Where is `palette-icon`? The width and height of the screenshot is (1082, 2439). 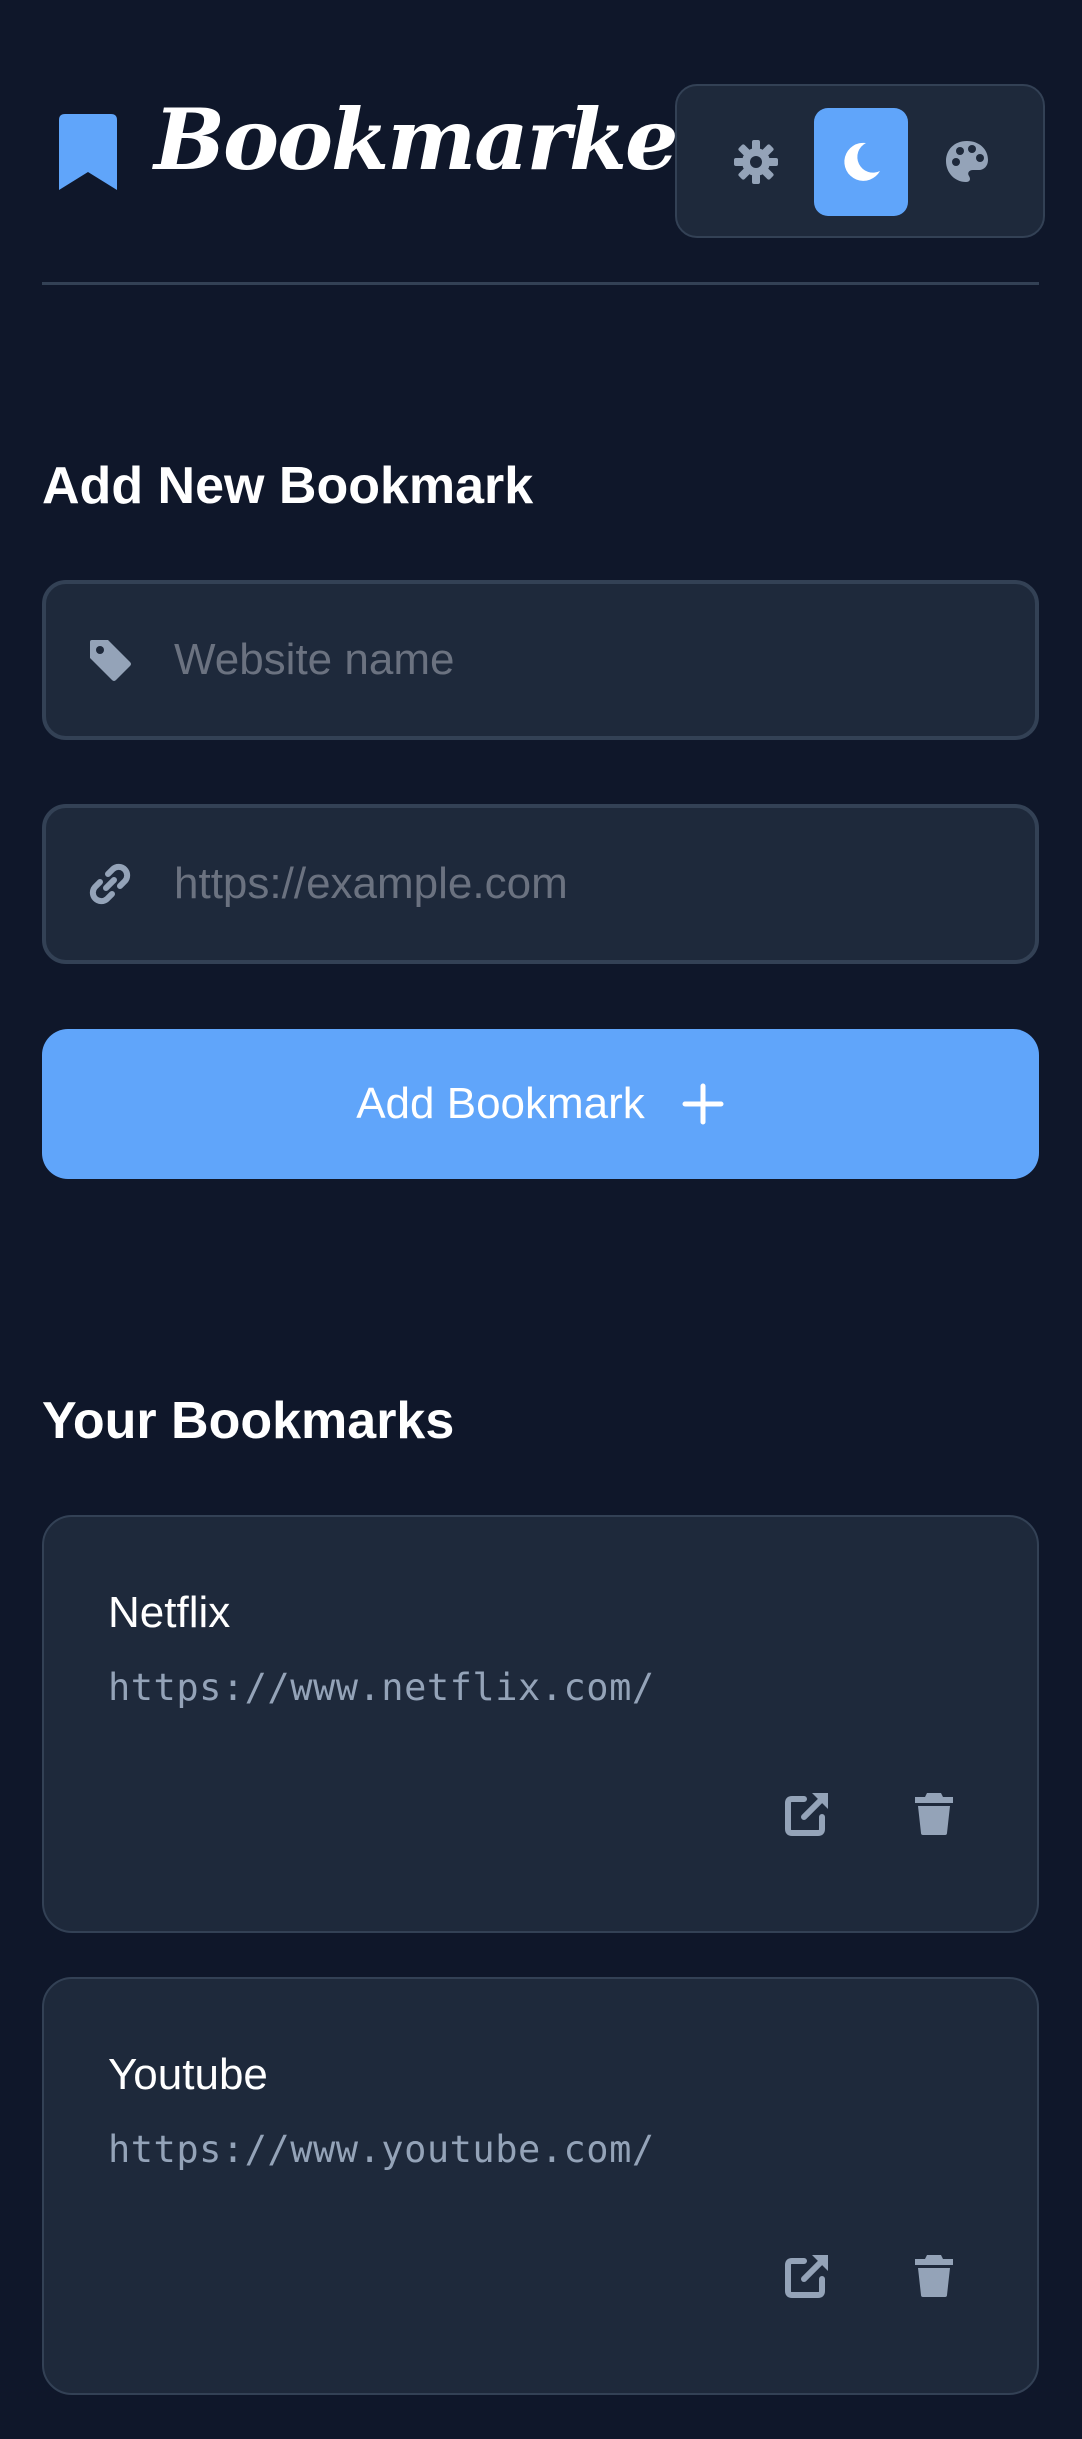 palette-icon is located at coordinates (967, 161).